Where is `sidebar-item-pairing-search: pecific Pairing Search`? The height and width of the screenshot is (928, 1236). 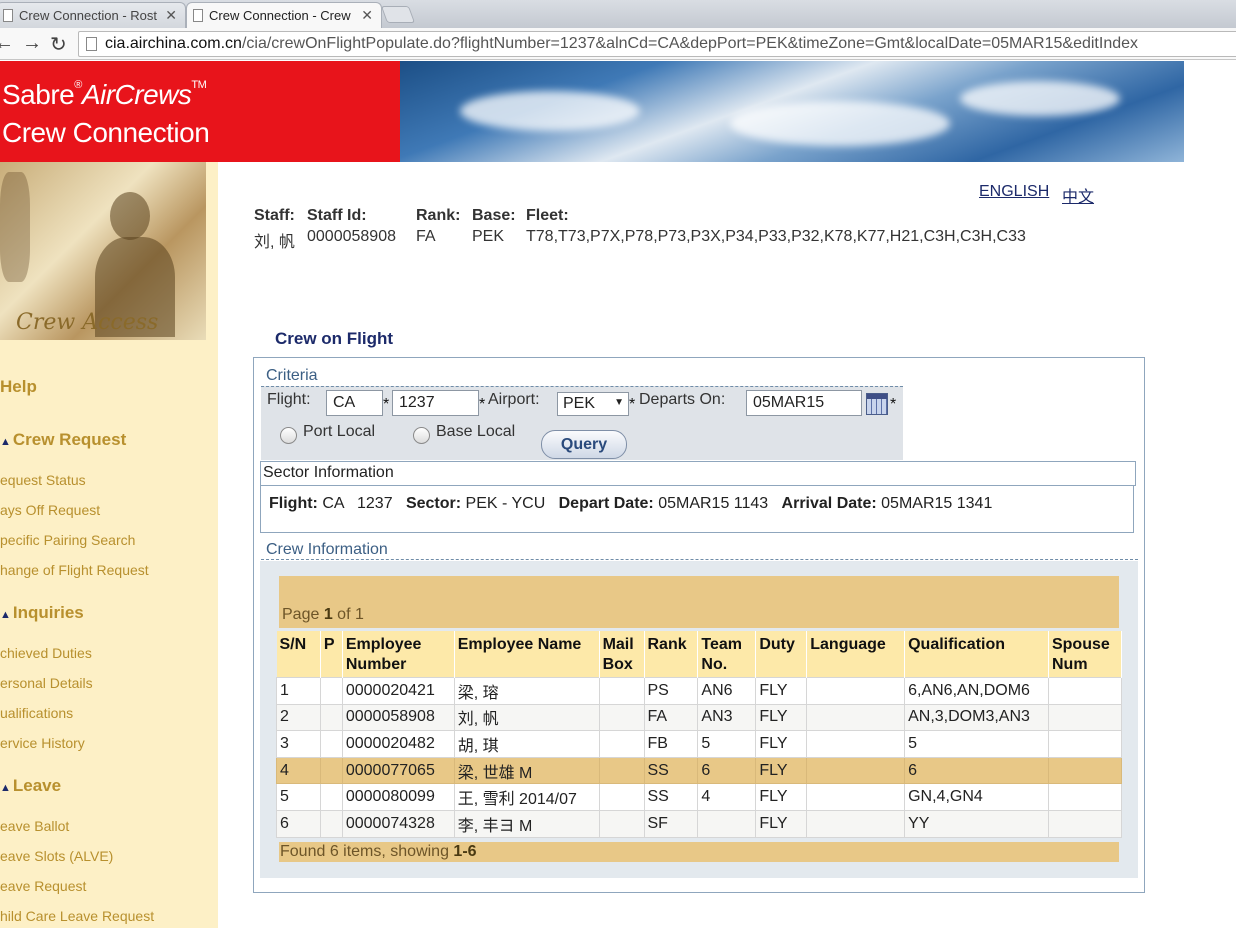 sidebar-item-pairing-search: pecific Pairing Search is located at coordinates (67, 540).